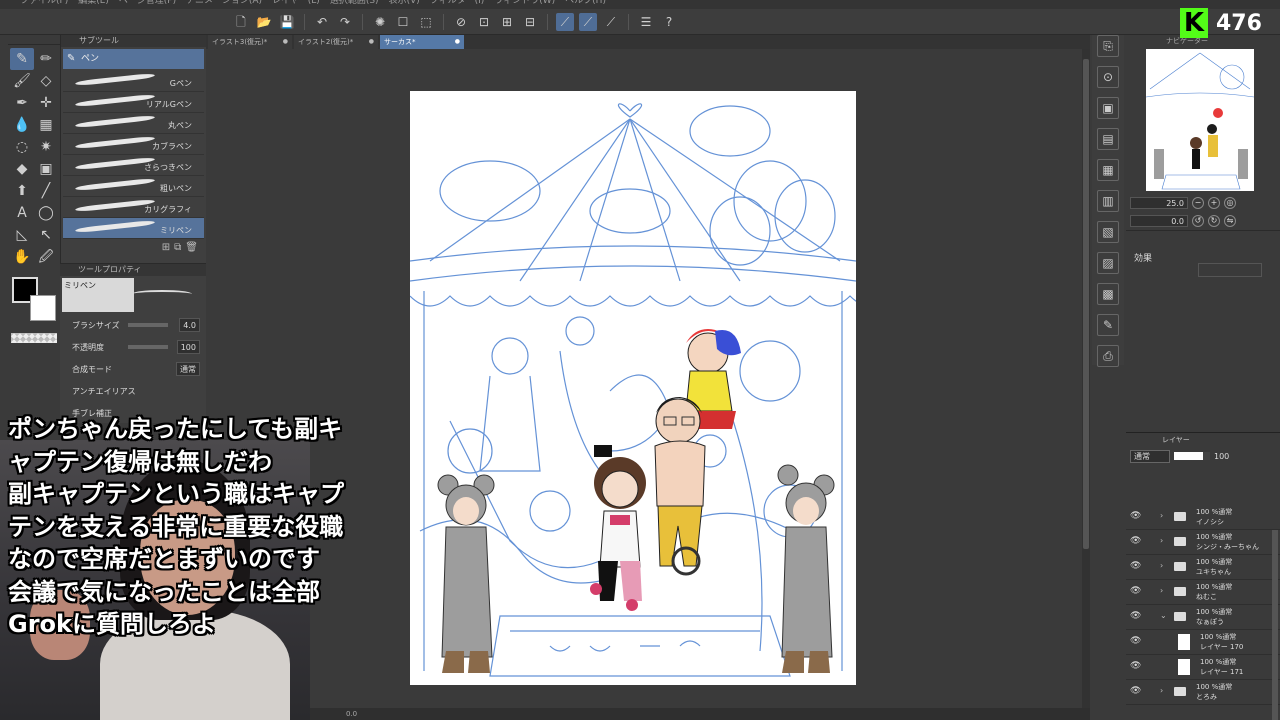  I want to click on add-brush-icon: ⊞, so click(166, 248).